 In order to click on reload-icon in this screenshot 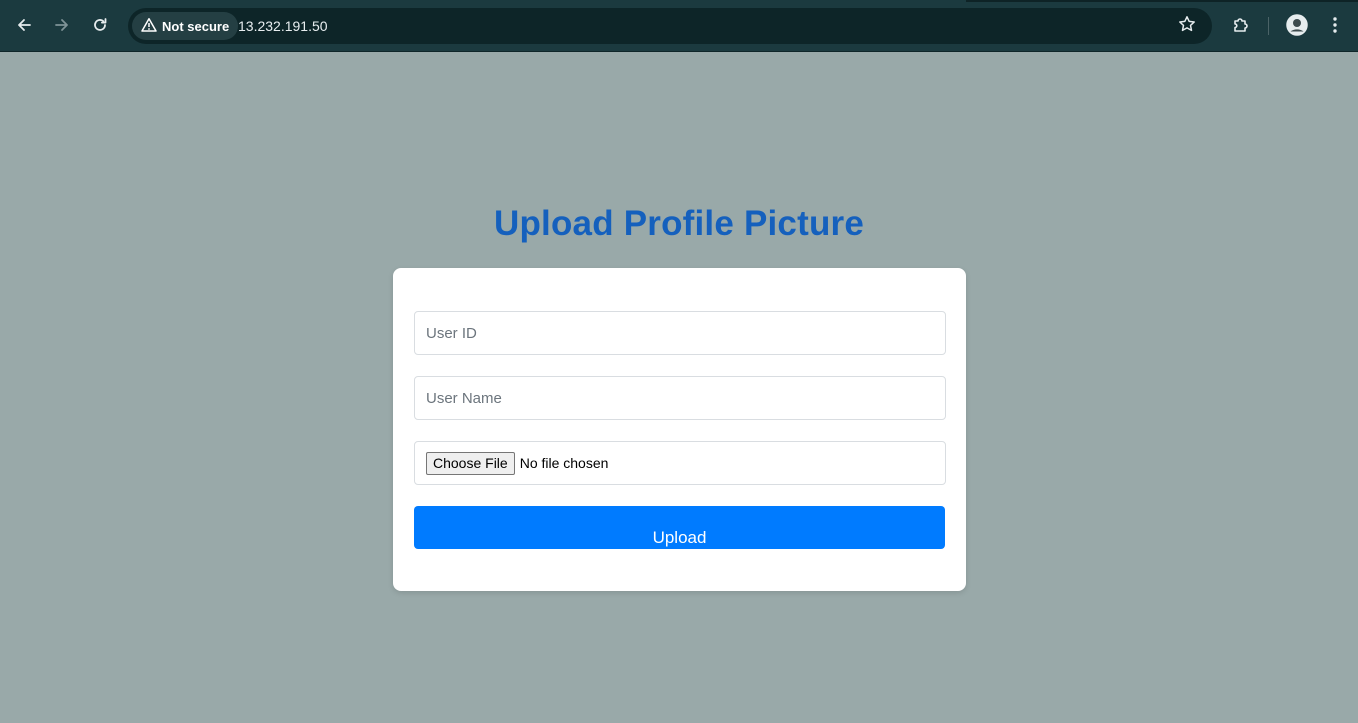, I will do `click(100, 25)`.